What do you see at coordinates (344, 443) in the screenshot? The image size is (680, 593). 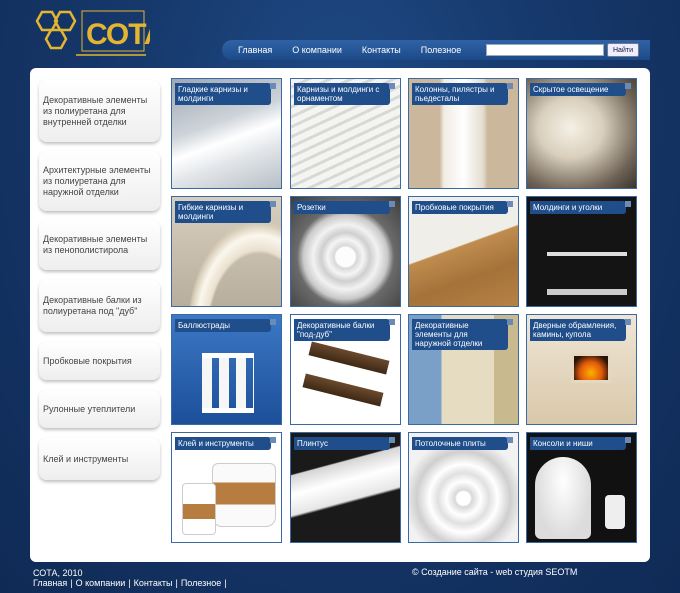 I see `tile-label: Плинтус` at bounding box center [344, 443].